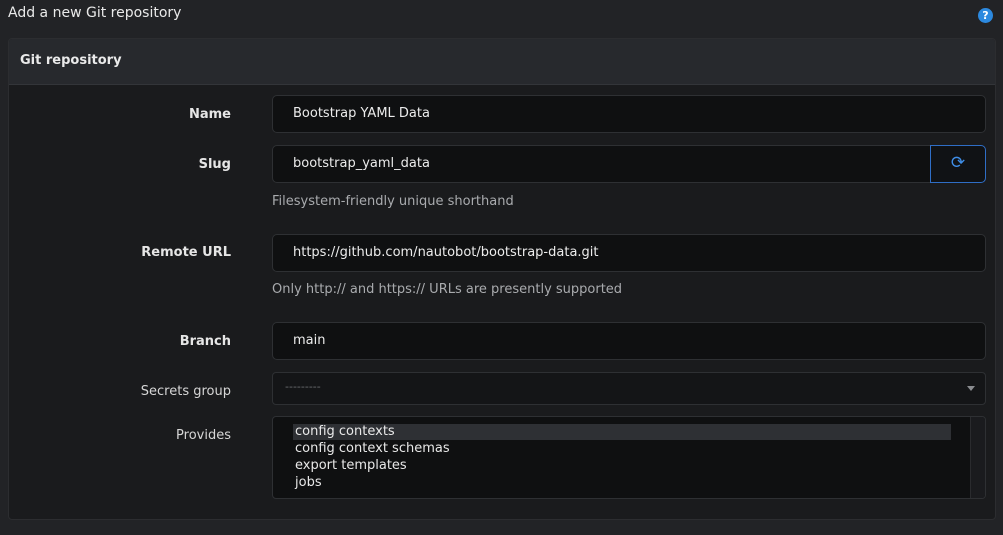 The height and width of the screenshot is (535, 1003). What do you see at coordinates (977, 457) in the screenshot?
I see `multiselect-scrollbar` at bounding box center [977, 457].